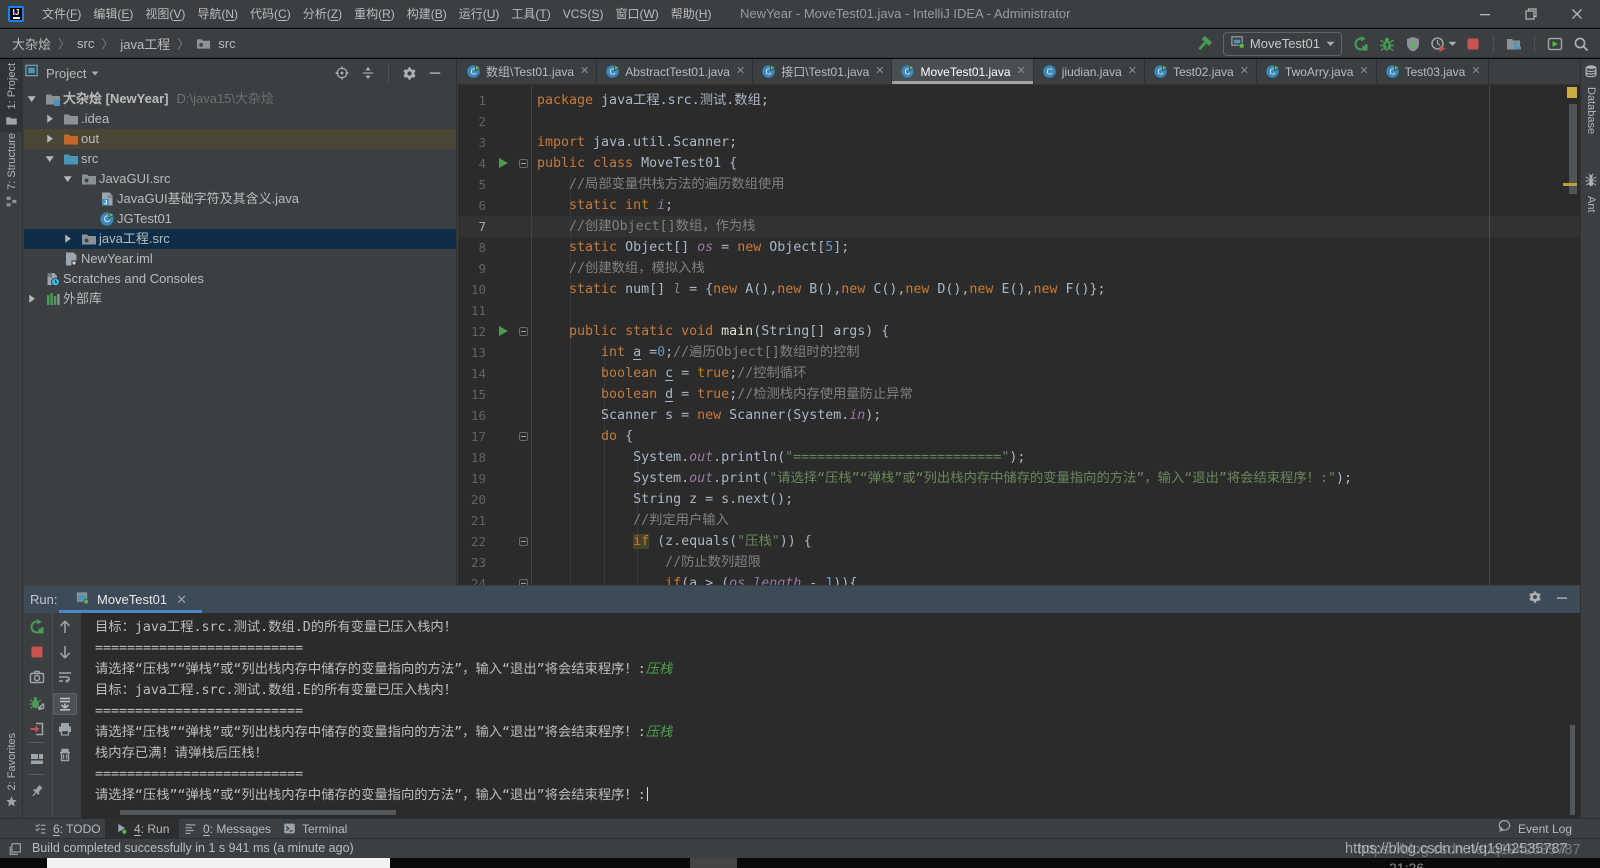  I want to click on tool-window-button-run: 4: Run, so click(142, 828).